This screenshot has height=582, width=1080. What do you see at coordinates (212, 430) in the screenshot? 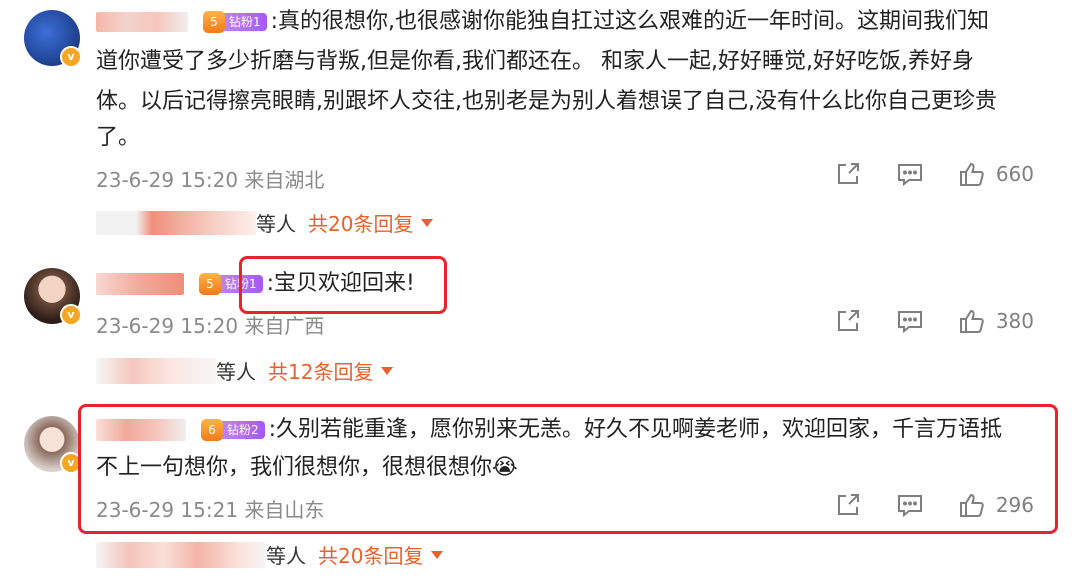
I see `crown-icon: 6` at bounding box center [212, 430].